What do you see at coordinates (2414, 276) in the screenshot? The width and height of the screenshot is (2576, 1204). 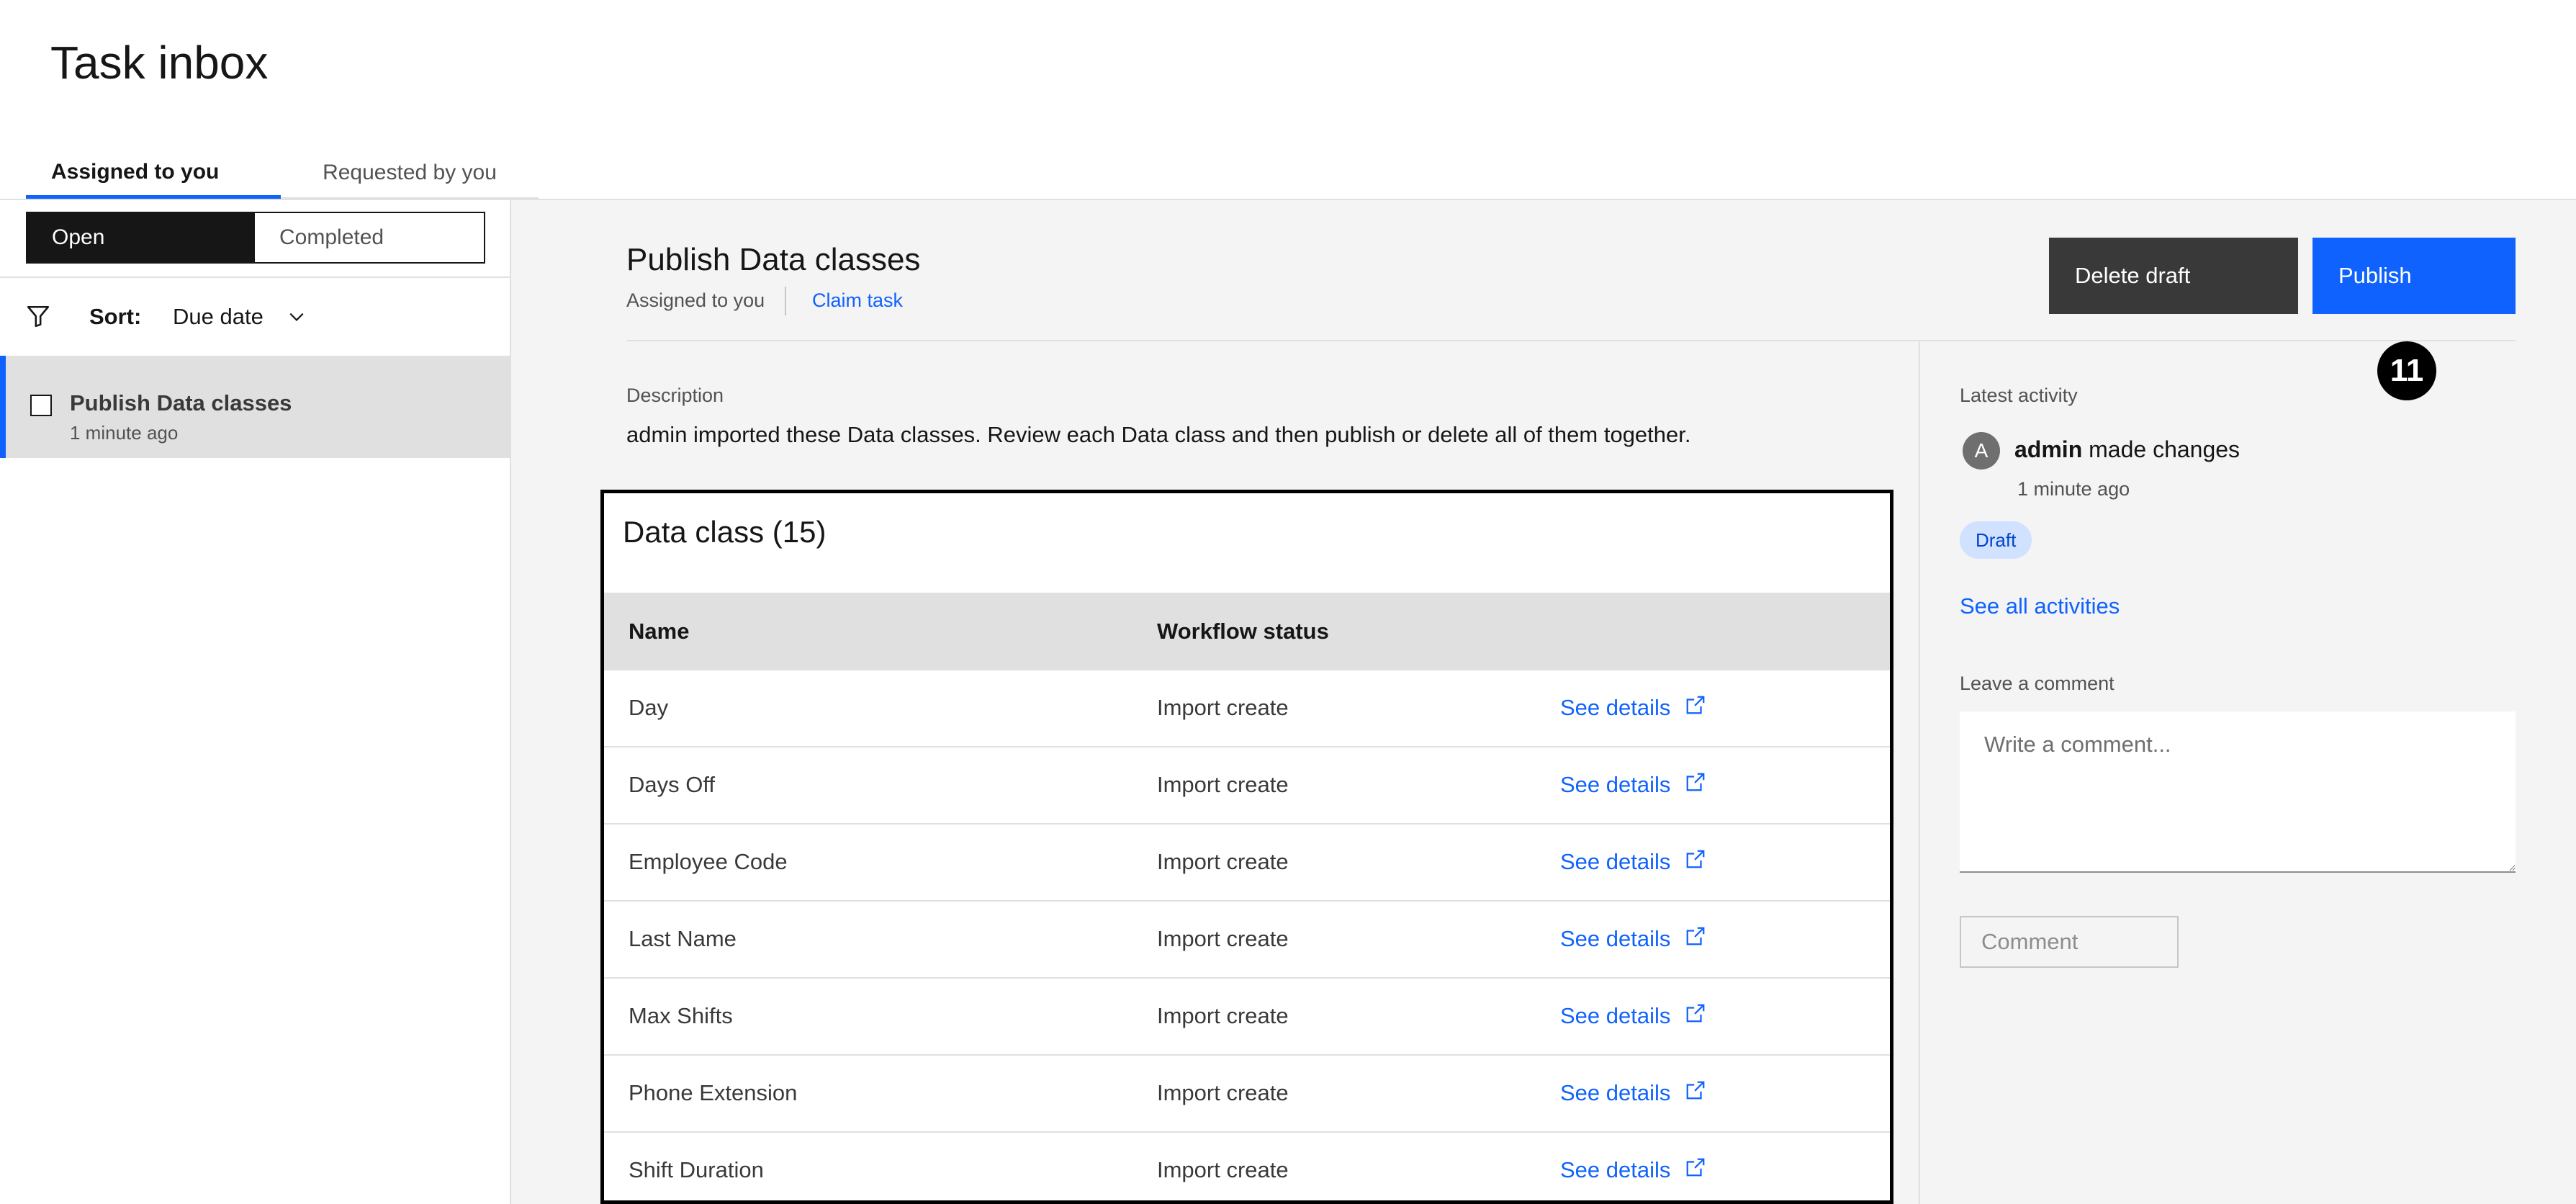 I see `publish-button: Publish` at bounding box center [2414, 276].